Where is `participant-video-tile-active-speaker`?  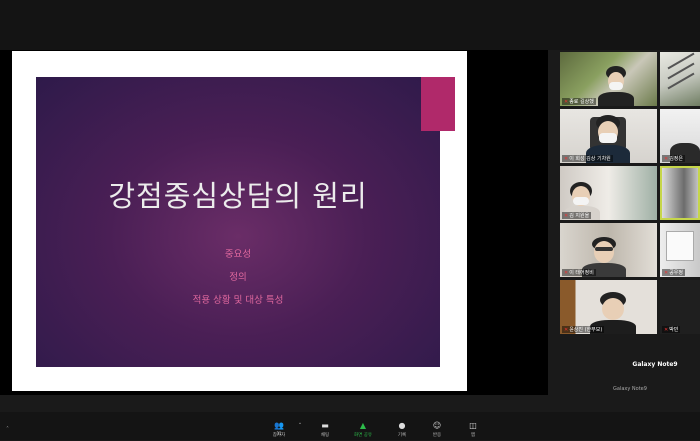
participant-video-tile-active-speaker is located at coordinates (680, 193).